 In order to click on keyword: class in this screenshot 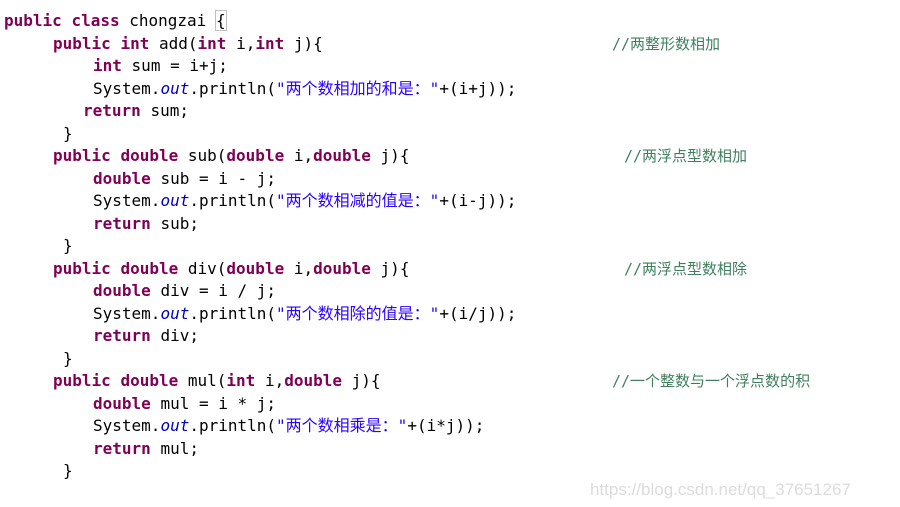, I will do `click(95, 20)`.